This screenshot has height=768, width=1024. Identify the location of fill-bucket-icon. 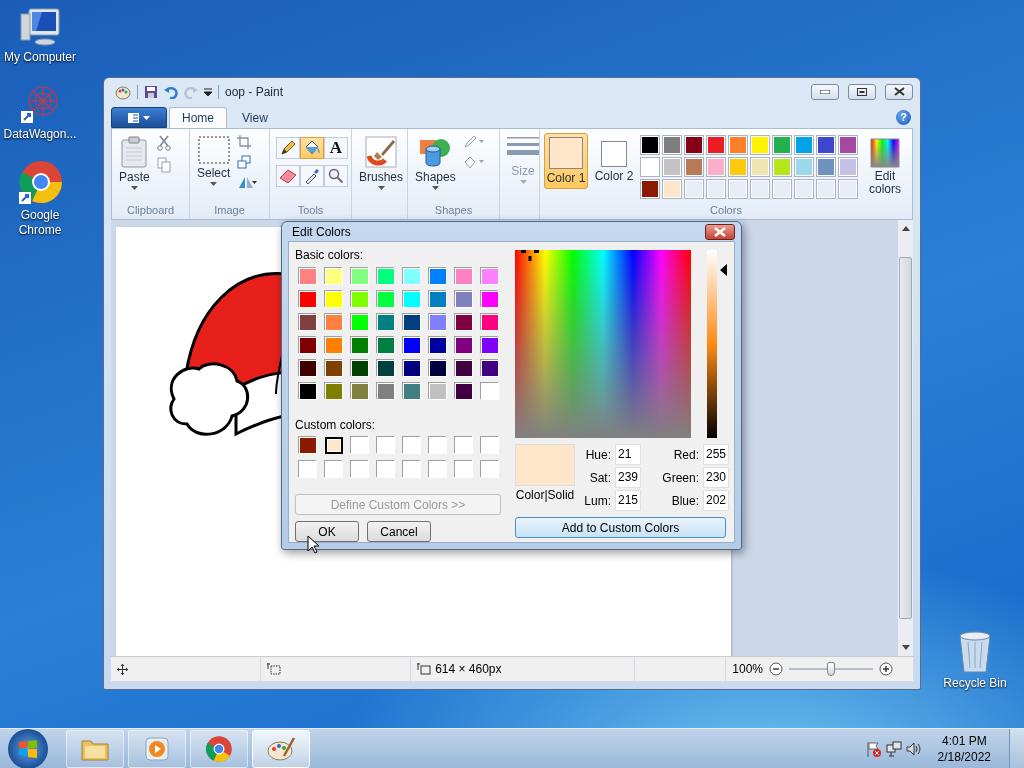
(473, 162).